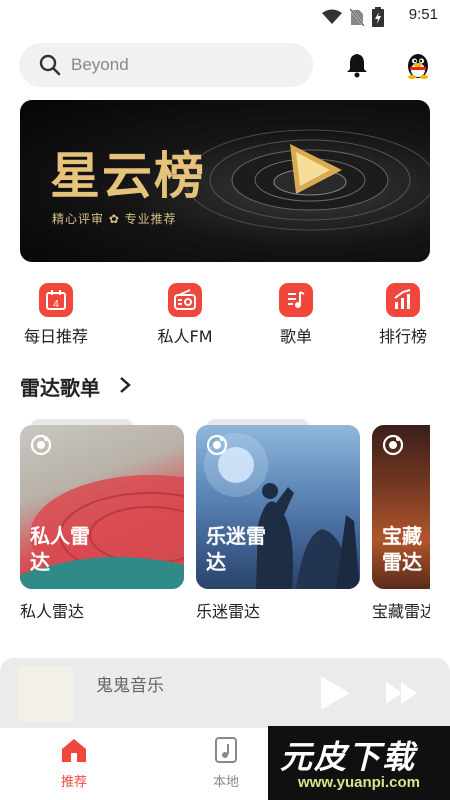 The image size is (450, 800). I want to click on quick-nav-label: 私人FM, so click(185, 336).